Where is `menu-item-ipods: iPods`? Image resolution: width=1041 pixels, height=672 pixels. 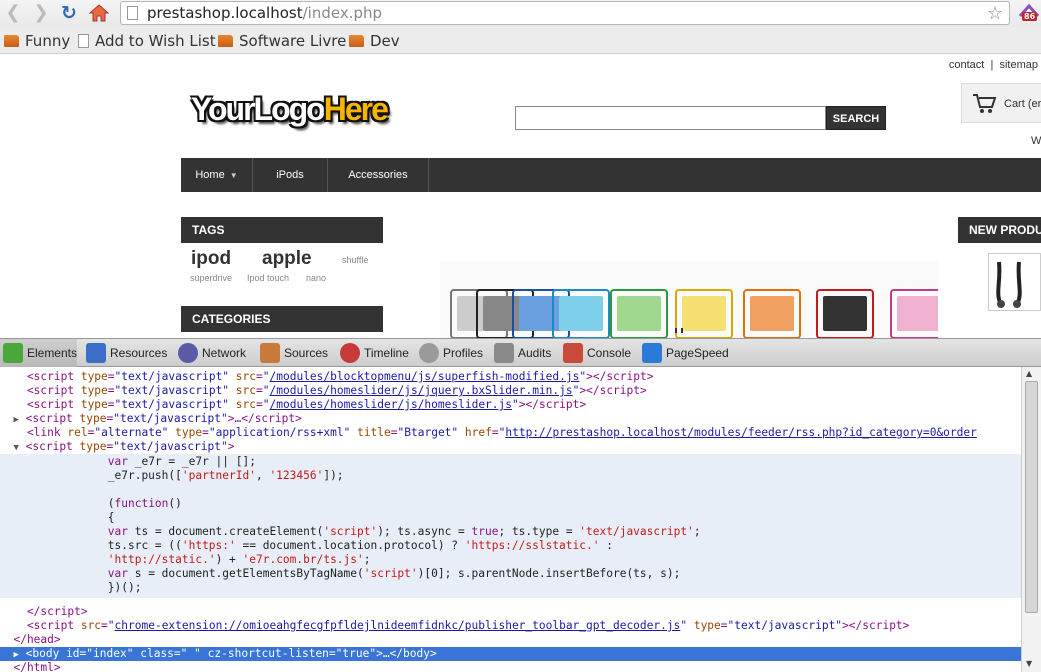 menu-item-ipods: iPods is located at coordinates (290, 175).